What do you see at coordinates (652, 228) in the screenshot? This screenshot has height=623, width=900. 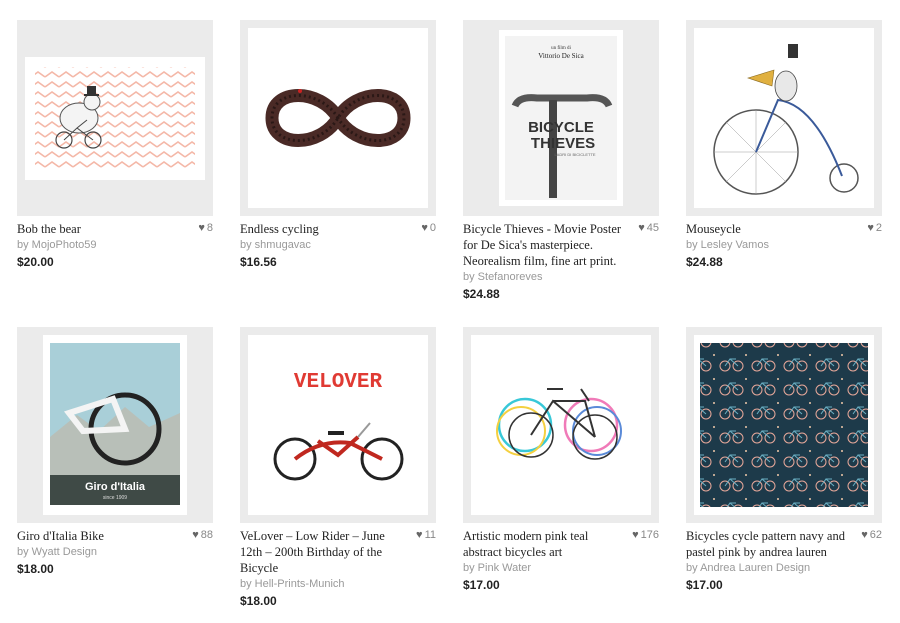 I see `like-count-value: 45` at bounding box center [652, 228].